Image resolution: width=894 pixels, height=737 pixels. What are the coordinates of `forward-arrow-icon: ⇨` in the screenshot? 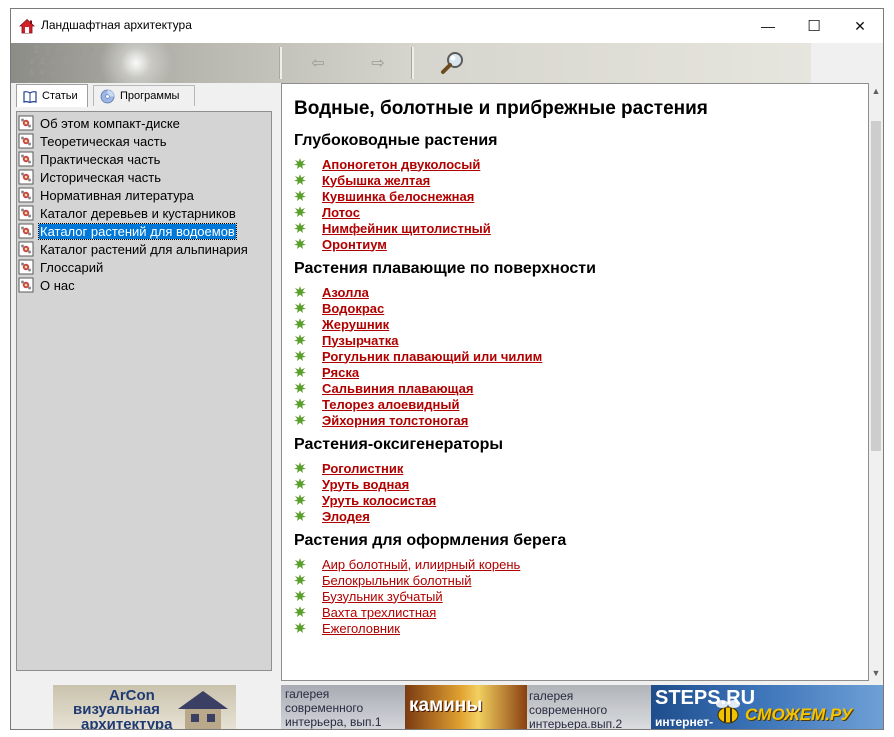 It's located at (378, 63).